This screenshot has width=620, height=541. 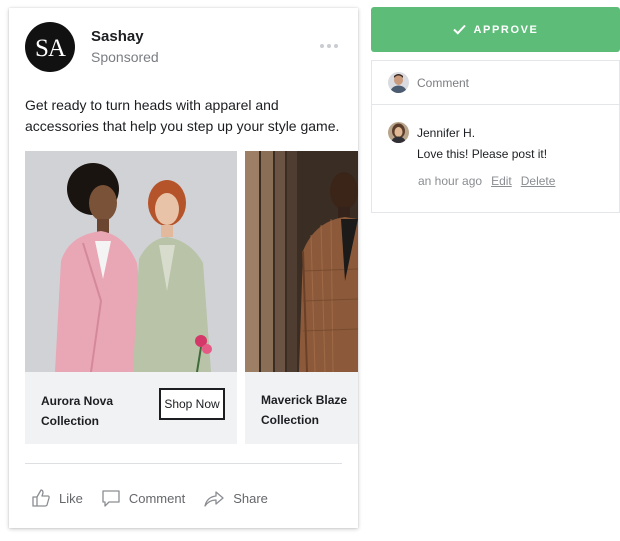 What do you see at coordinates (446, 133) in the screenshot?
I see `commenter-name: Jennifer H.` at bounding box center [446, 133].